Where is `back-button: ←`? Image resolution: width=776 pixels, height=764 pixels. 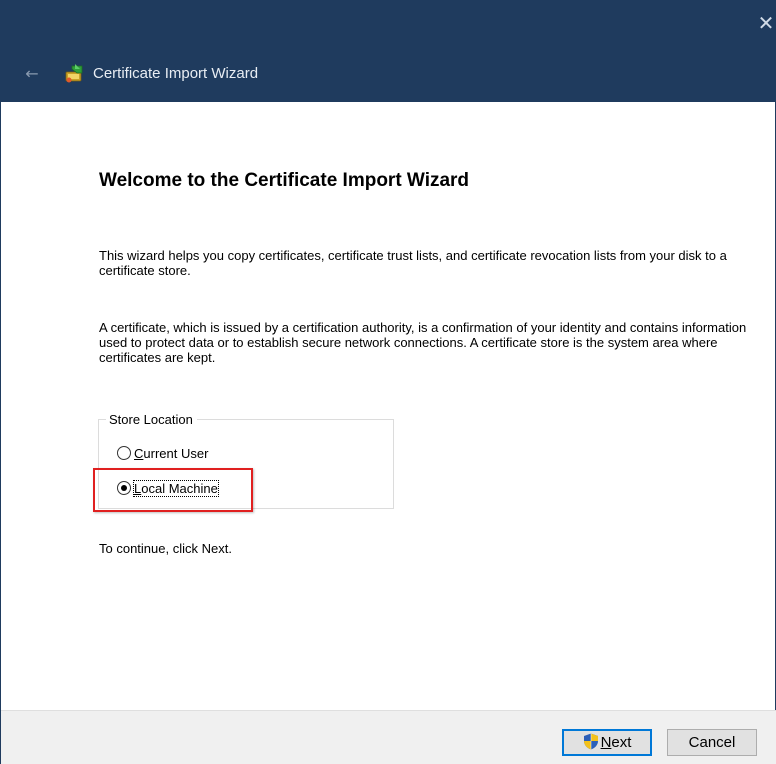 back-button: ← is located at coordinates (32, 74).